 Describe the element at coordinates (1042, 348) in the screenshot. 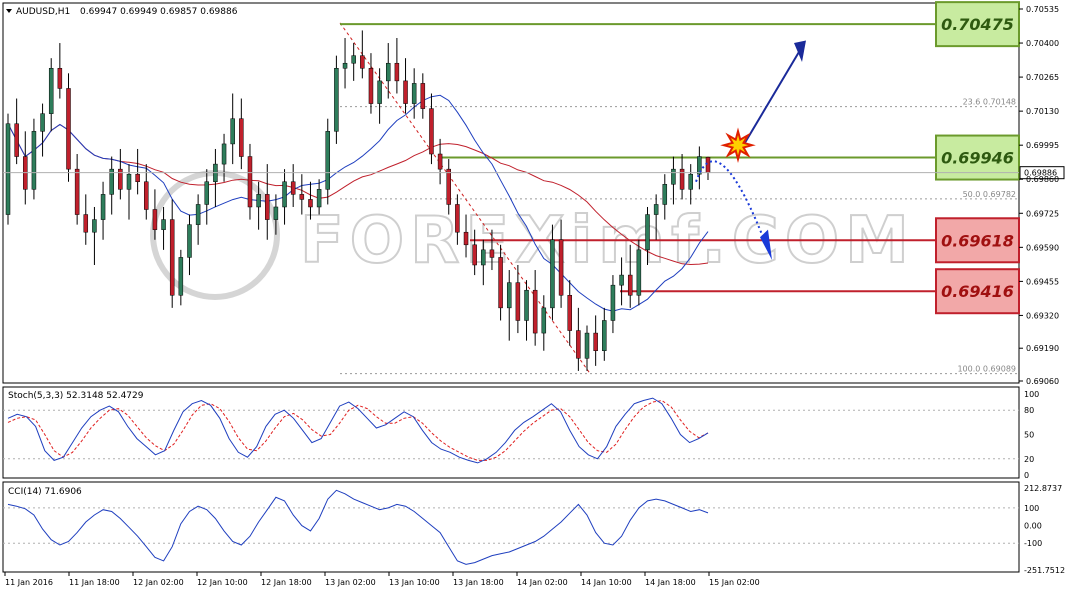

I see `price-axis-label: 0.69190` at that location.